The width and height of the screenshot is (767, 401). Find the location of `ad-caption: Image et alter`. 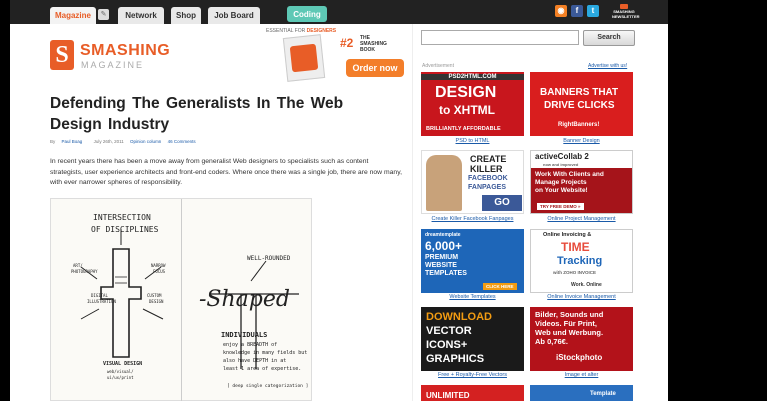

ad-caption: Image et alter is located at coordinates (581, 375).